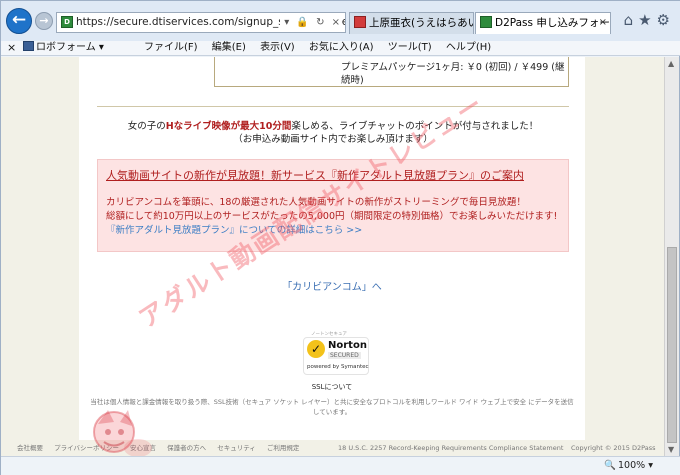 The height and width of the screenshot is (475, 680). I want to click on site-favicon-icon: D, so click(67, 22).